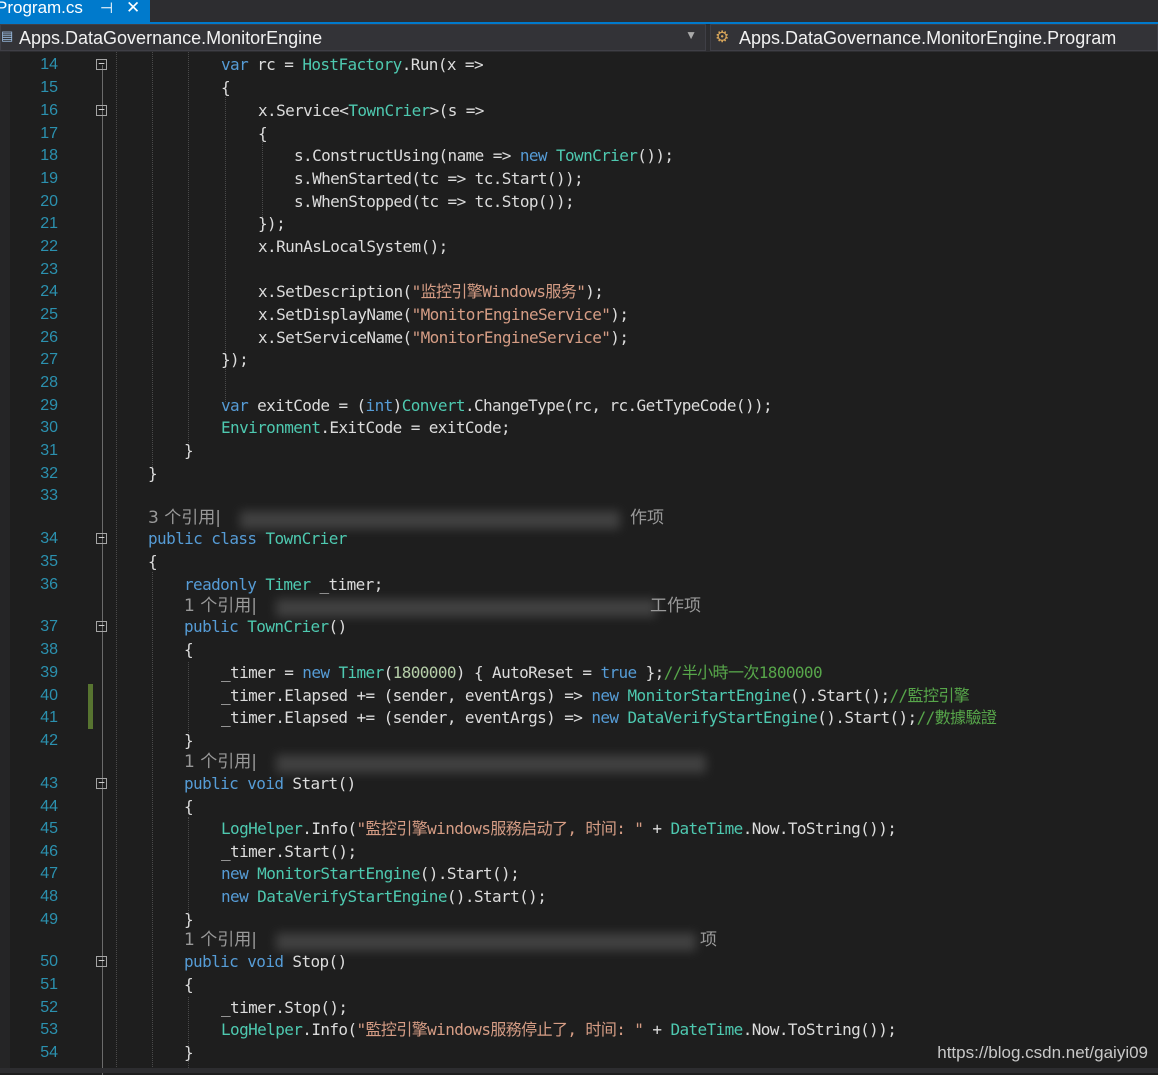 The width and height of the screenshot is (1158, 1075). What do you see at coordinates (579, 962) in the screenshot?
I see `code-line: 50 − public void Stop()` at bounding box center [579, 962].